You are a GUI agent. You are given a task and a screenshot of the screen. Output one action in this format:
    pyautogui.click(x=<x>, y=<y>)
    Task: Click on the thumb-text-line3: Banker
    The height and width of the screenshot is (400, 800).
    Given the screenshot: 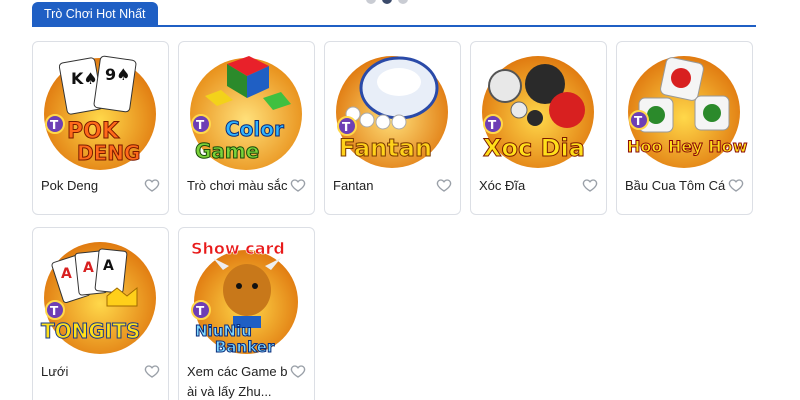 What is the action you would take?
    pyautogui.click(x=245, y=347)
    